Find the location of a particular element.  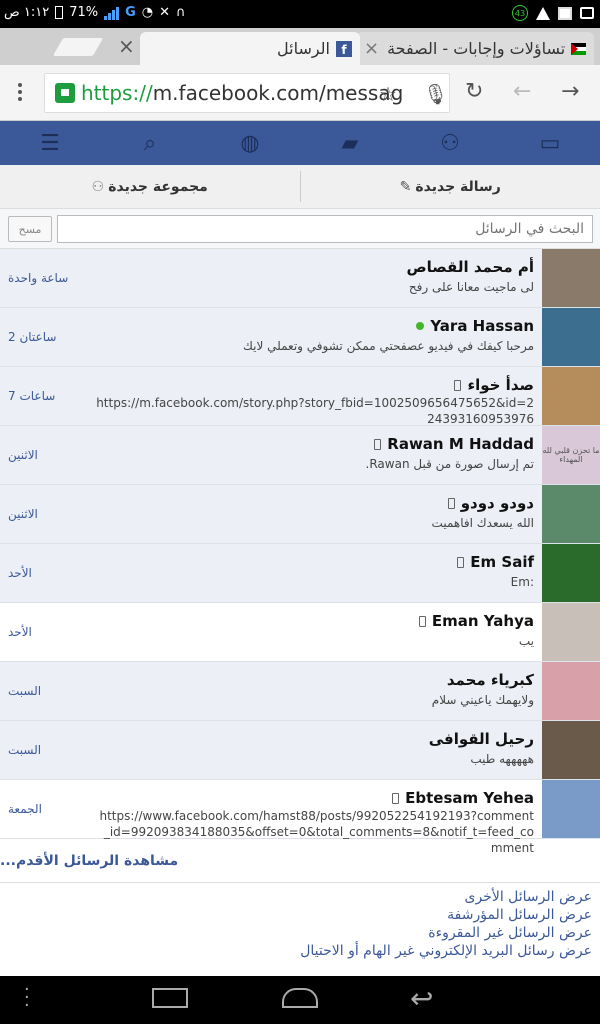

thread-name-row: دودو دودو is located at coordinates (490, 503).